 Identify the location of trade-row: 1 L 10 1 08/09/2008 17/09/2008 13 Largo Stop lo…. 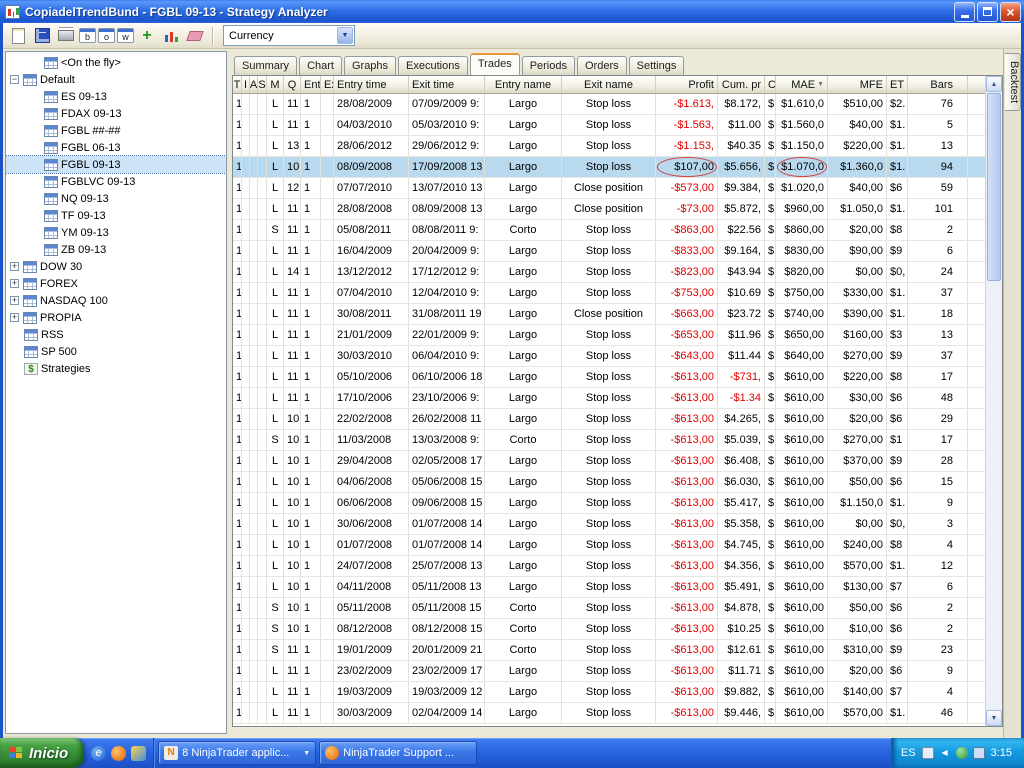
(609, 167).